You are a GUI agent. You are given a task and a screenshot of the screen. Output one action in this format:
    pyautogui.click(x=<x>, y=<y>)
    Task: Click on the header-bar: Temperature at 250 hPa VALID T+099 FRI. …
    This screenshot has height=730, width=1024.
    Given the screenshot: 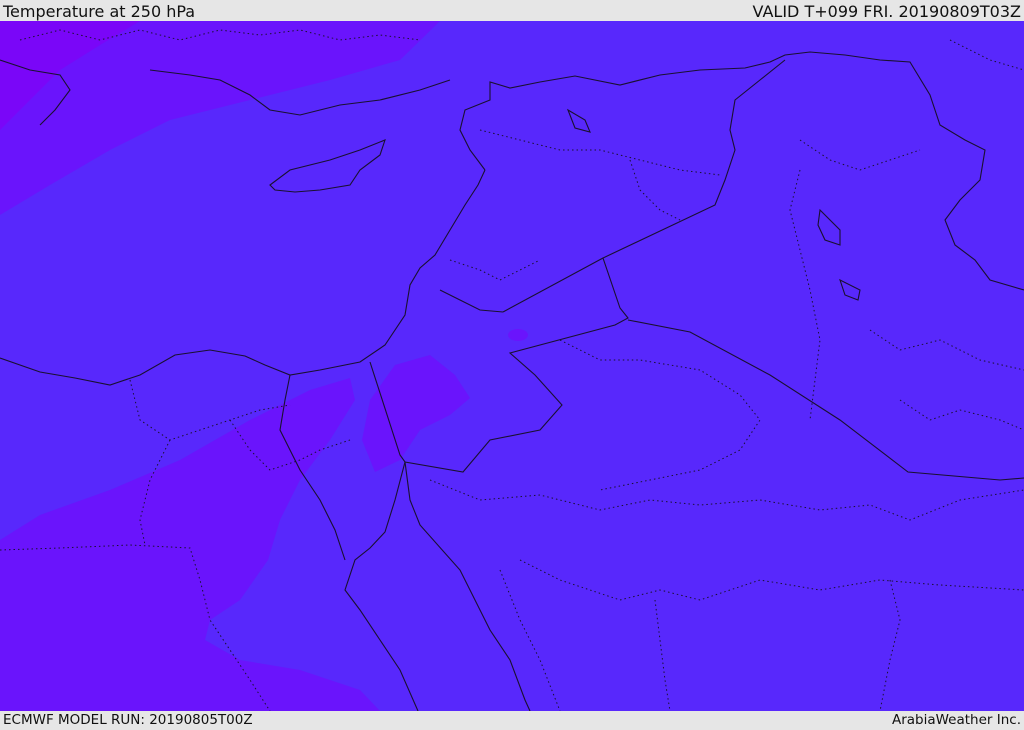 What is the action you would take?
    pyautogui.click(x=512, y=10)
    